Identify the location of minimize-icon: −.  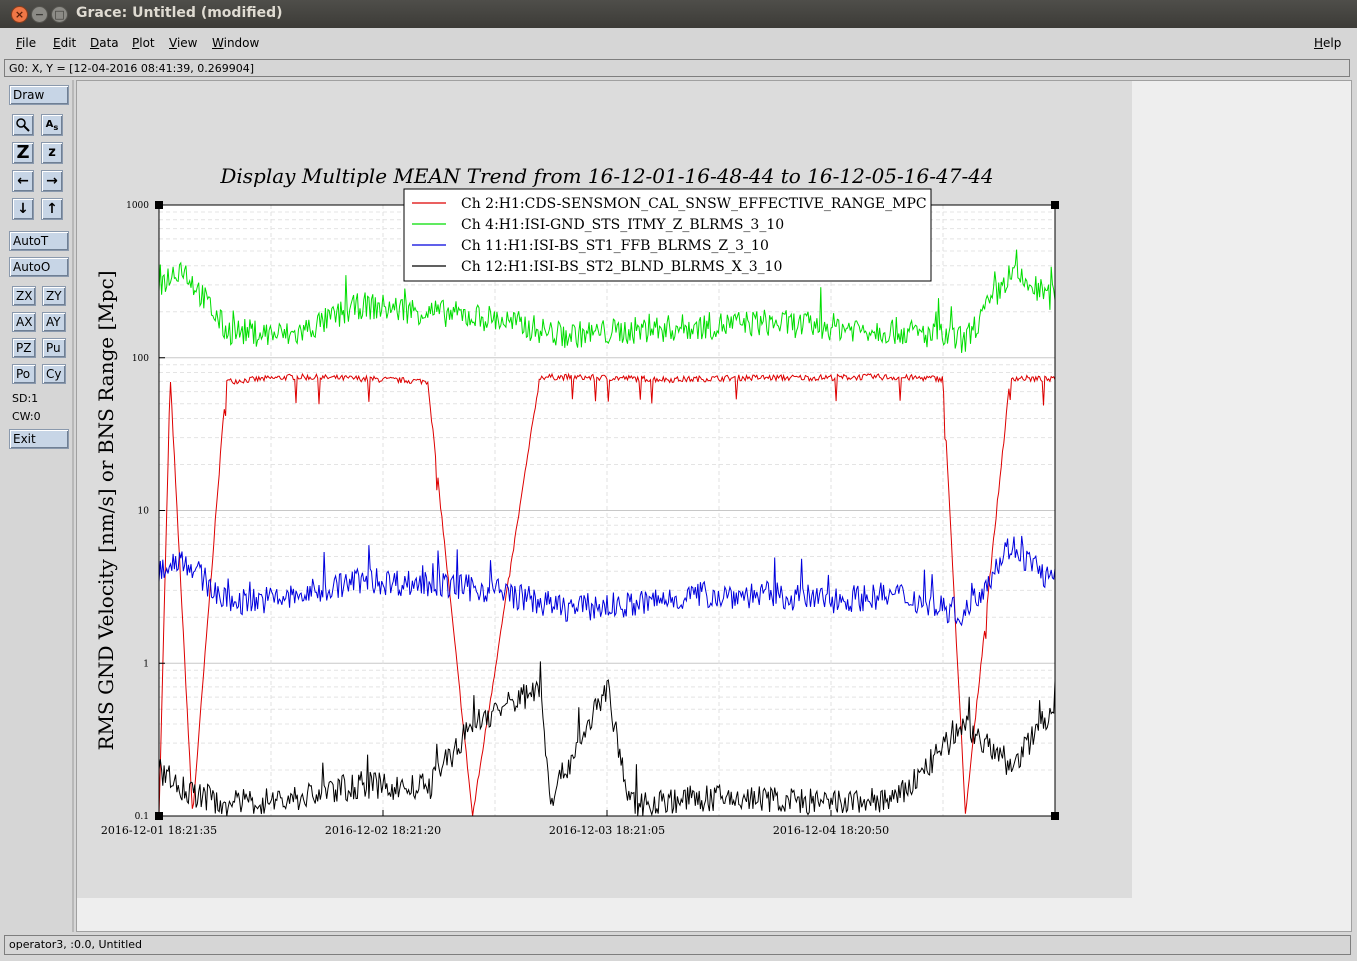
(39, 14).